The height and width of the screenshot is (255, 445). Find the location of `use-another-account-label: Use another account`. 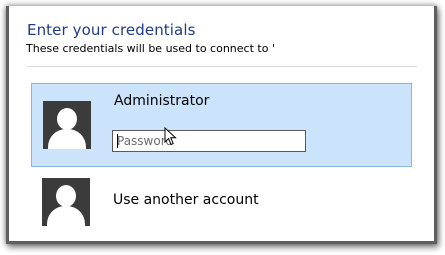

use-another-account-label: Use another account is located at coordinates (186, 200).